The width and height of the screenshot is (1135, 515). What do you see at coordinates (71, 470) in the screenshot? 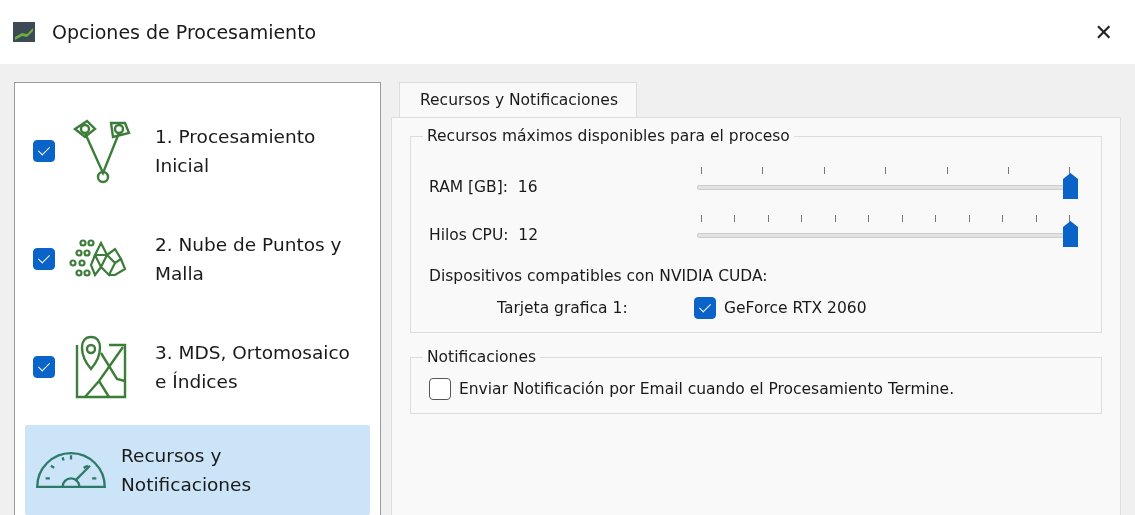
I see `gauge-icon` at bounding box center [71, 470].